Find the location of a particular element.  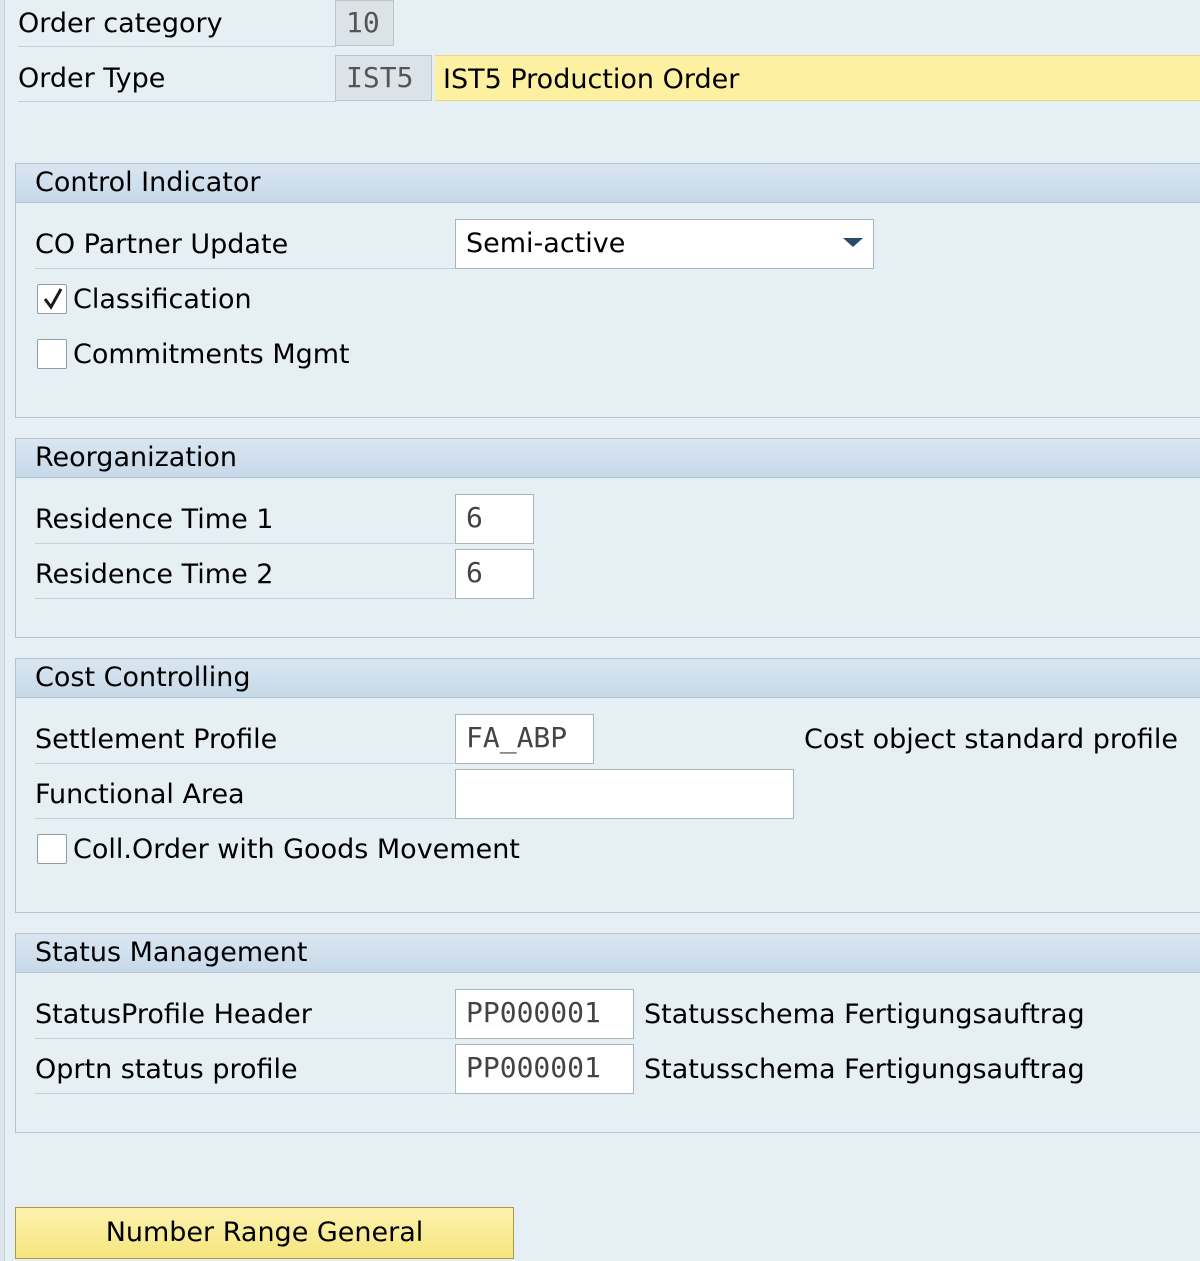

control-indicator-title: Control Indicator is located at coordinates (608, 183).